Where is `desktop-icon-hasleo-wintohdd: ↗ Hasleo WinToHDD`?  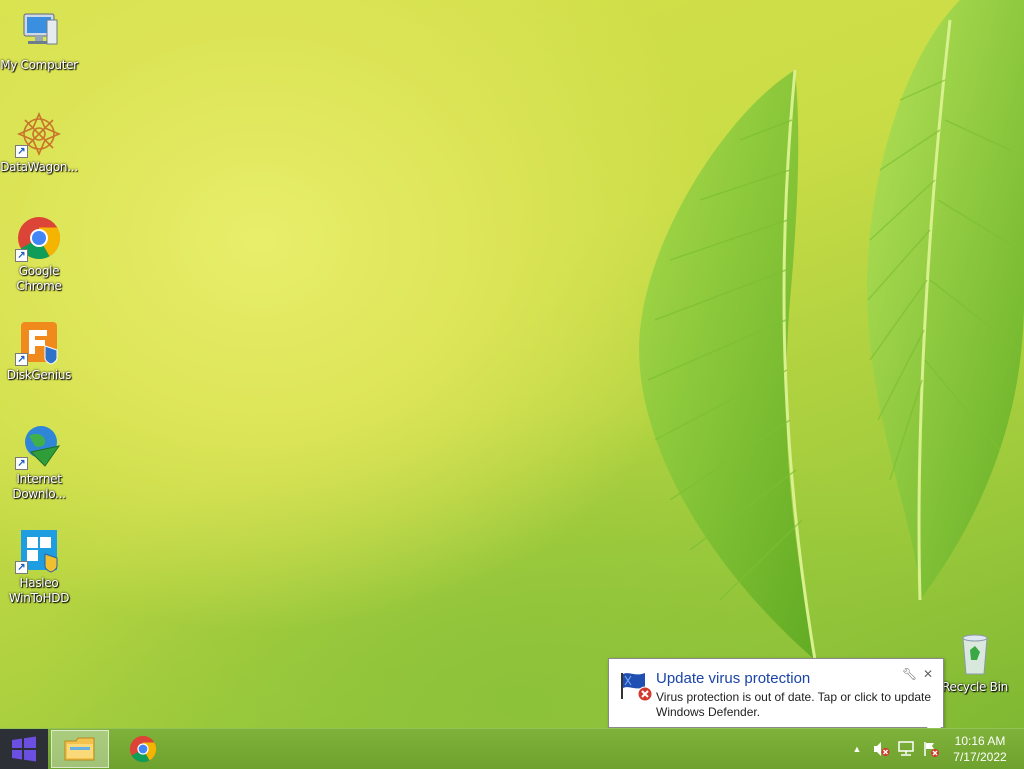 desktop-icon-hasleo-wintohdd: ↗ Hasleo WinToHDD is located at coordinates (39, 566).